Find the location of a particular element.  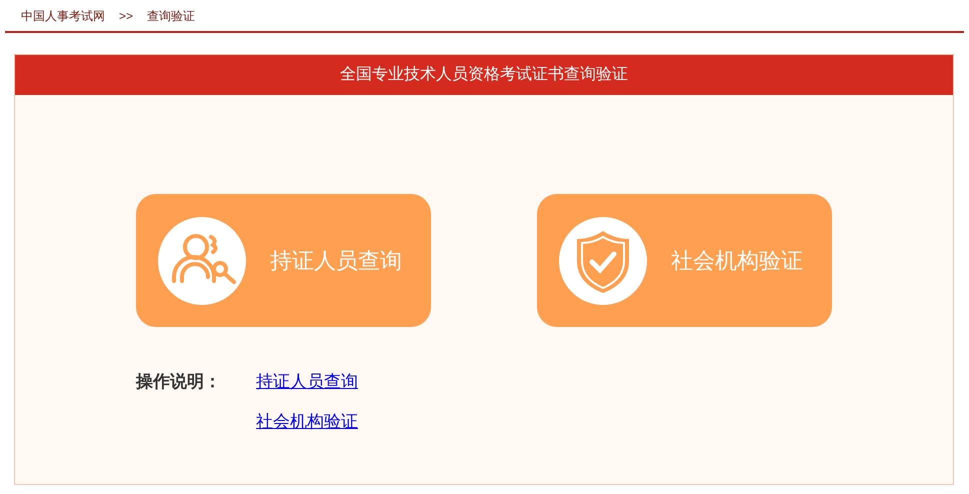

instruction-link: 持证人员查询 is located at coordinates (307, 382).